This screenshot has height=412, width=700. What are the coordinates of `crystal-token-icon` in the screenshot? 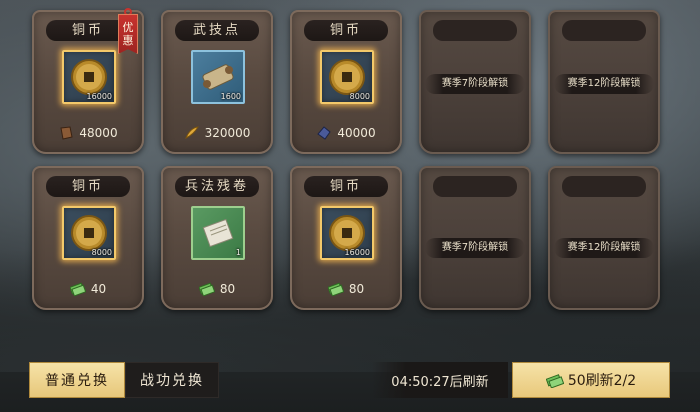 It's located at (324, 133).